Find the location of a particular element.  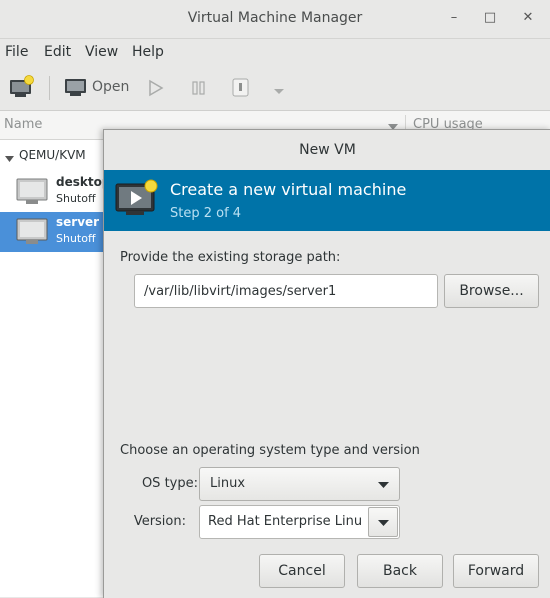

shutdown-icon is located at coordinates (240, 87).